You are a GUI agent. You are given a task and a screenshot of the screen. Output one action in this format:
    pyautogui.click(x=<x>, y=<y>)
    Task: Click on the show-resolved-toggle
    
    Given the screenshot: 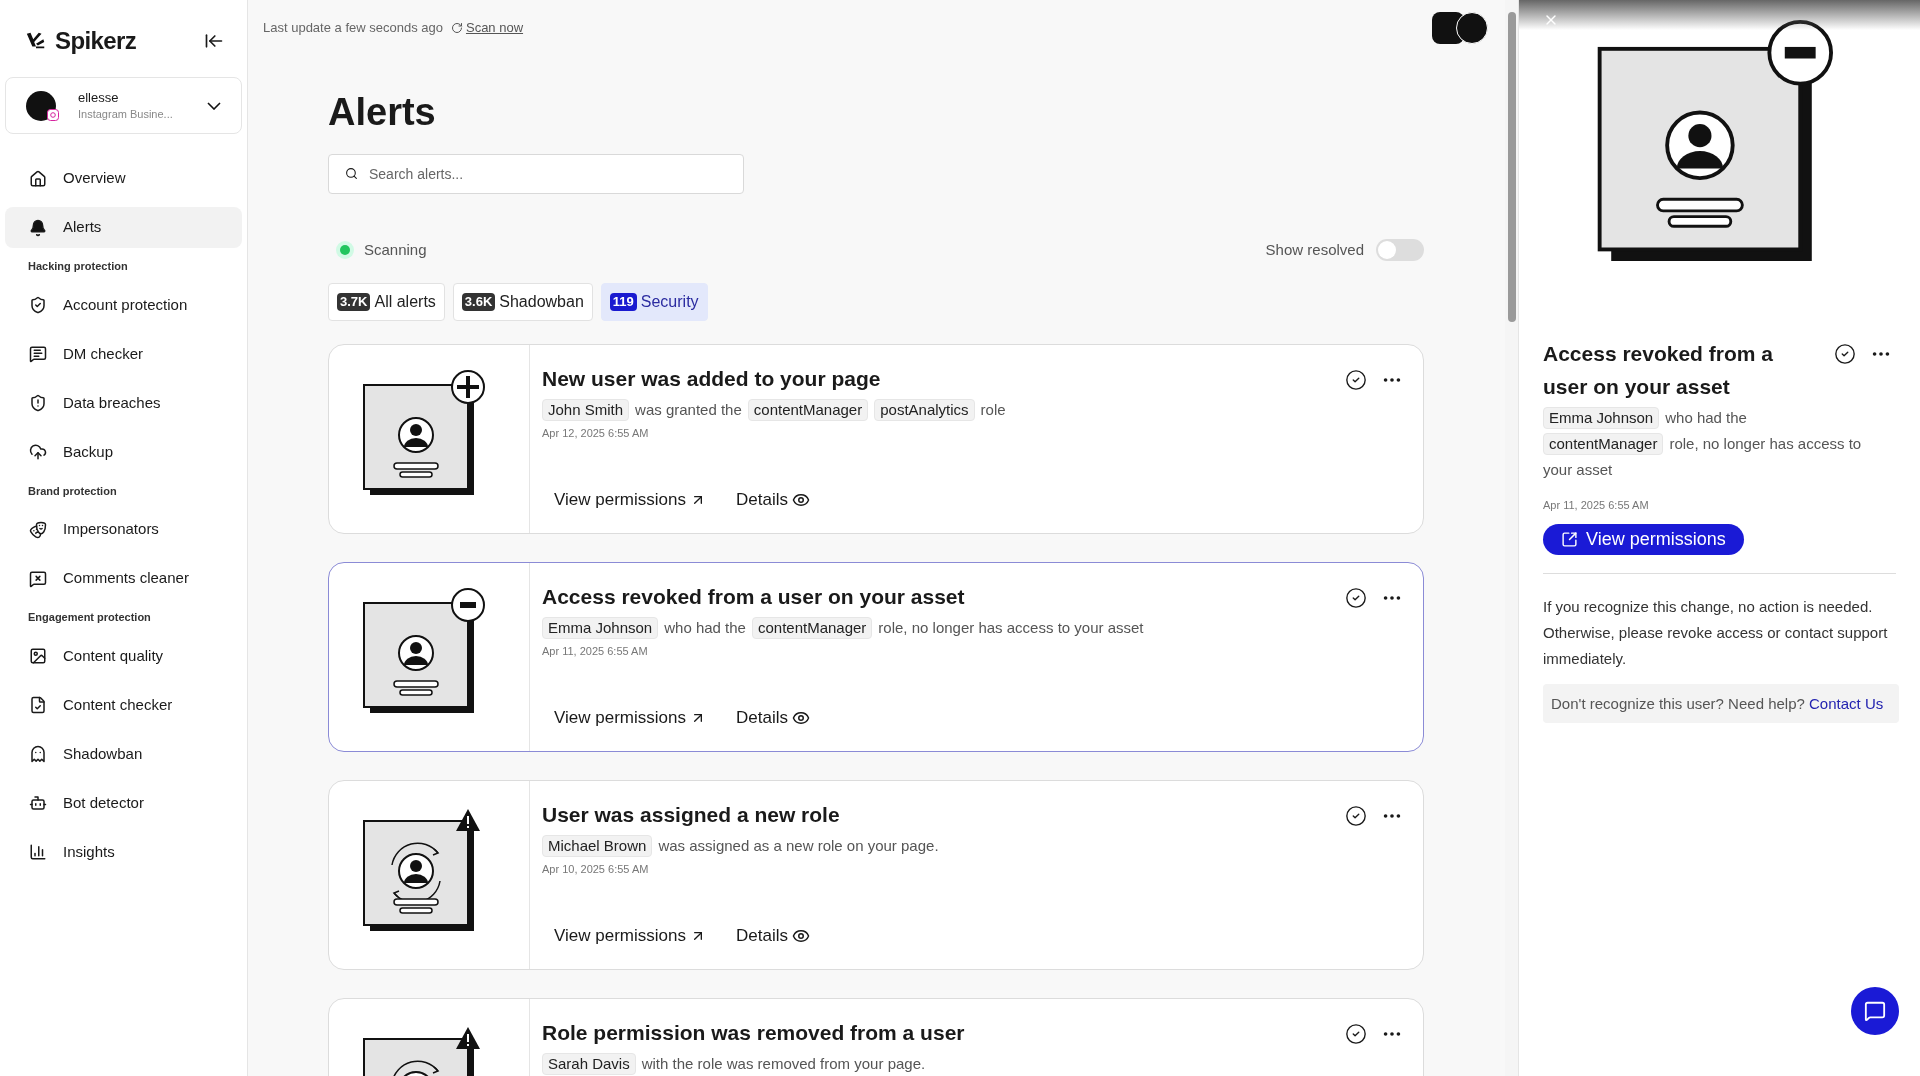 What is the action you would take?
    pyautogui.click(x=1400, y=250)
    